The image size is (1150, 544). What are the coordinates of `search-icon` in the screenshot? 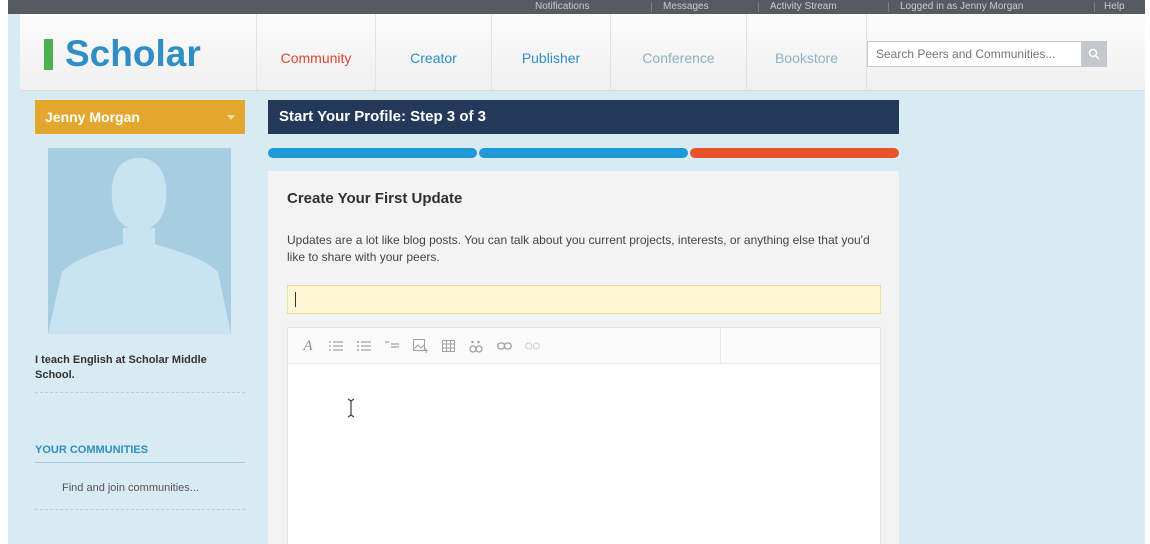 It's located at (1094, 54).